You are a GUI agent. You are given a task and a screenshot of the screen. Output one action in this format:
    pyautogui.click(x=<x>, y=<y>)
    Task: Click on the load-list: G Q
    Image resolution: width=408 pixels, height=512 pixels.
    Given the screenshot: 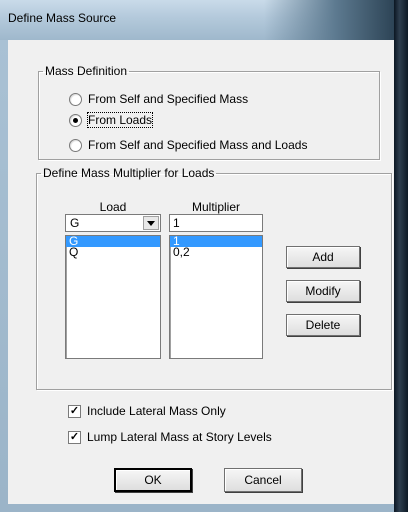 What is the action you would take?
    pyautogui.click(x=113, y=297)
    